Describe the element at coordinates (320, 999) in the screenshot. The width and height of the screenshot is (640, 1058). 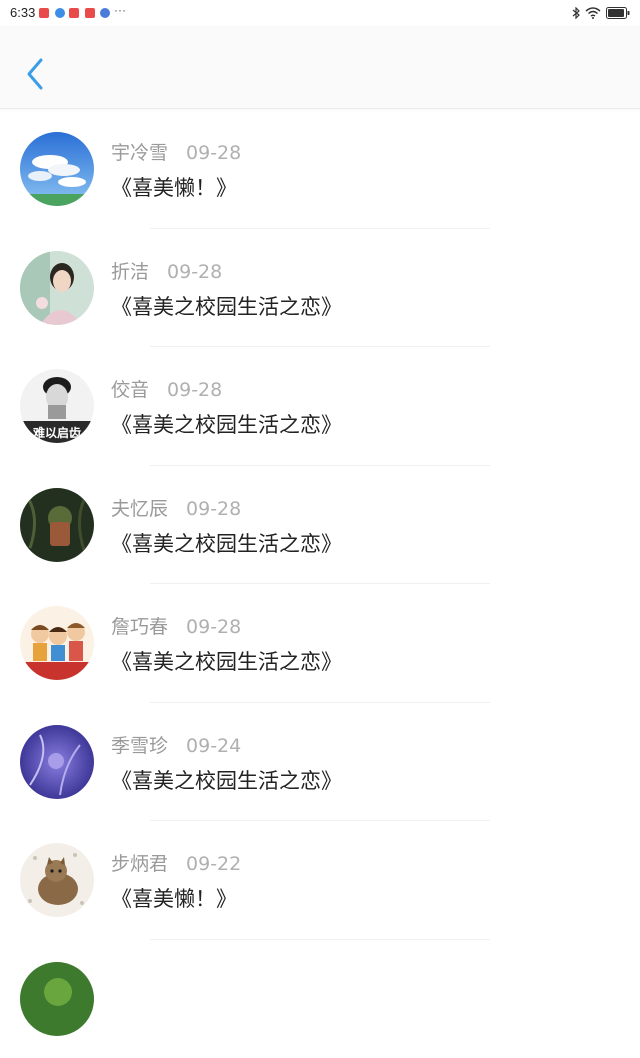
I see `list-item` at that location.